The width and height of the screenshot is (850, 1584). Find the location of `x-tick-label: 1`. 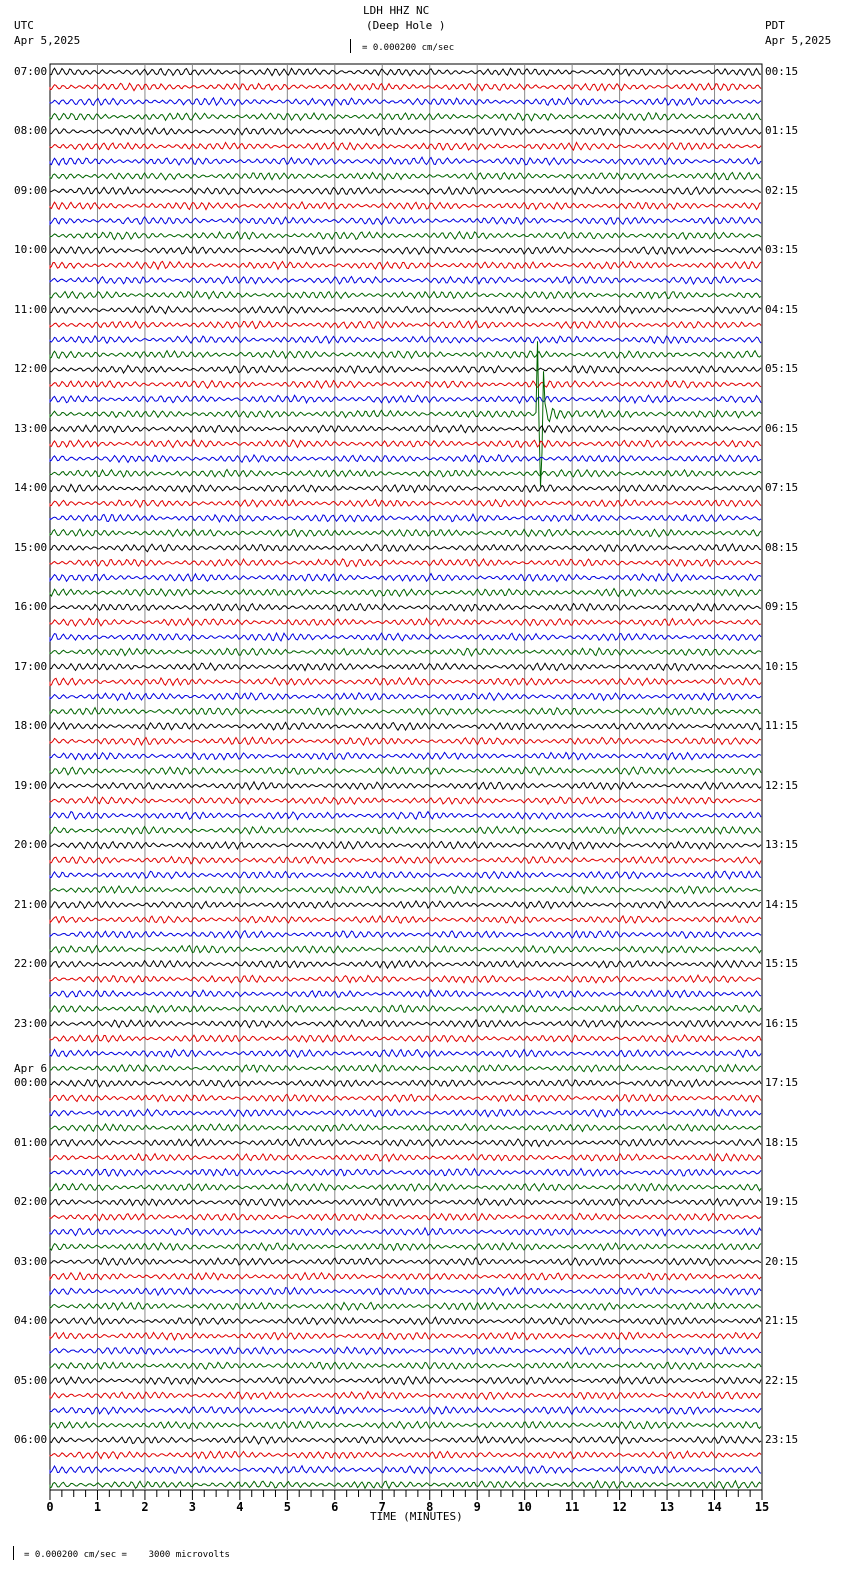

x-tick-label: 1 is located at coordinates (97, 1507).